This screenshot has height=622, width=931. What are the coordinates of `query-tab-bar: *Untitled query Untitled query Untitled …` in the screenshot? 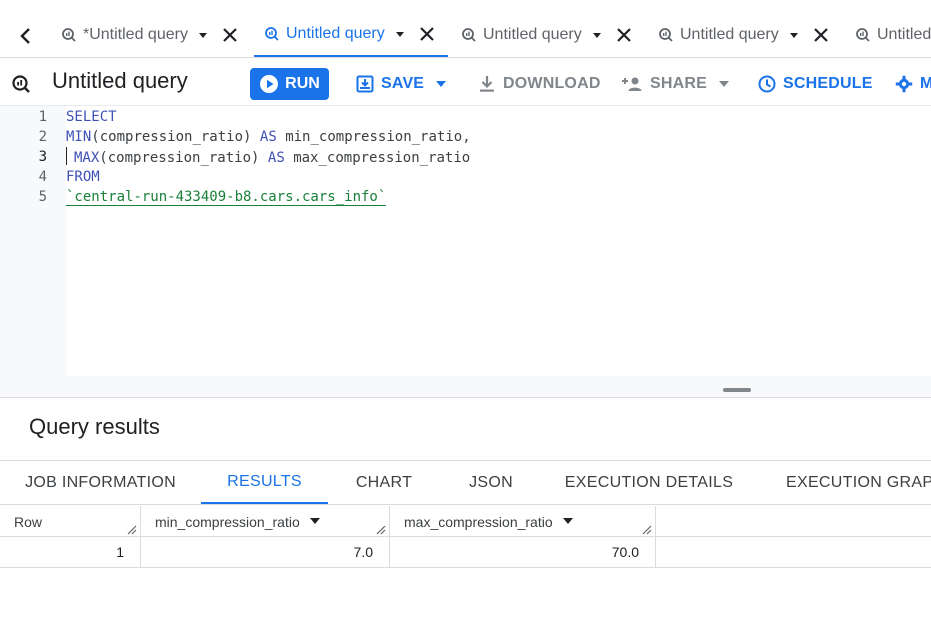 It's located at (465, 29).